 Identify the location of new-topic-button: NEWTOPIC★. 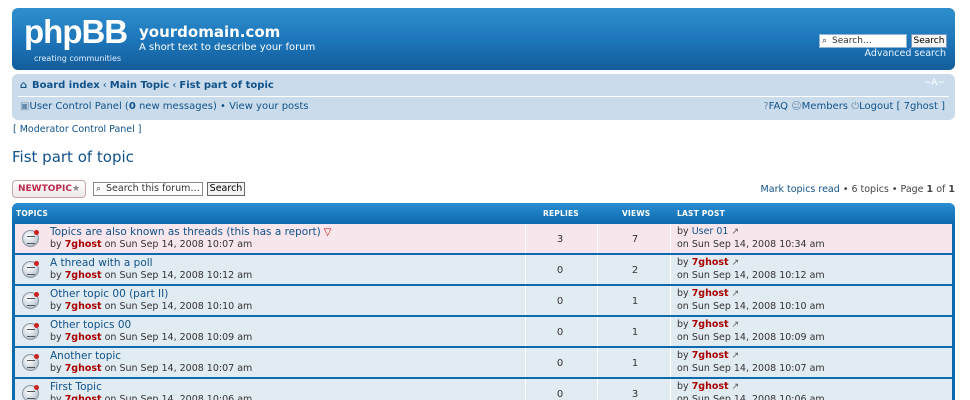
(49, 189).